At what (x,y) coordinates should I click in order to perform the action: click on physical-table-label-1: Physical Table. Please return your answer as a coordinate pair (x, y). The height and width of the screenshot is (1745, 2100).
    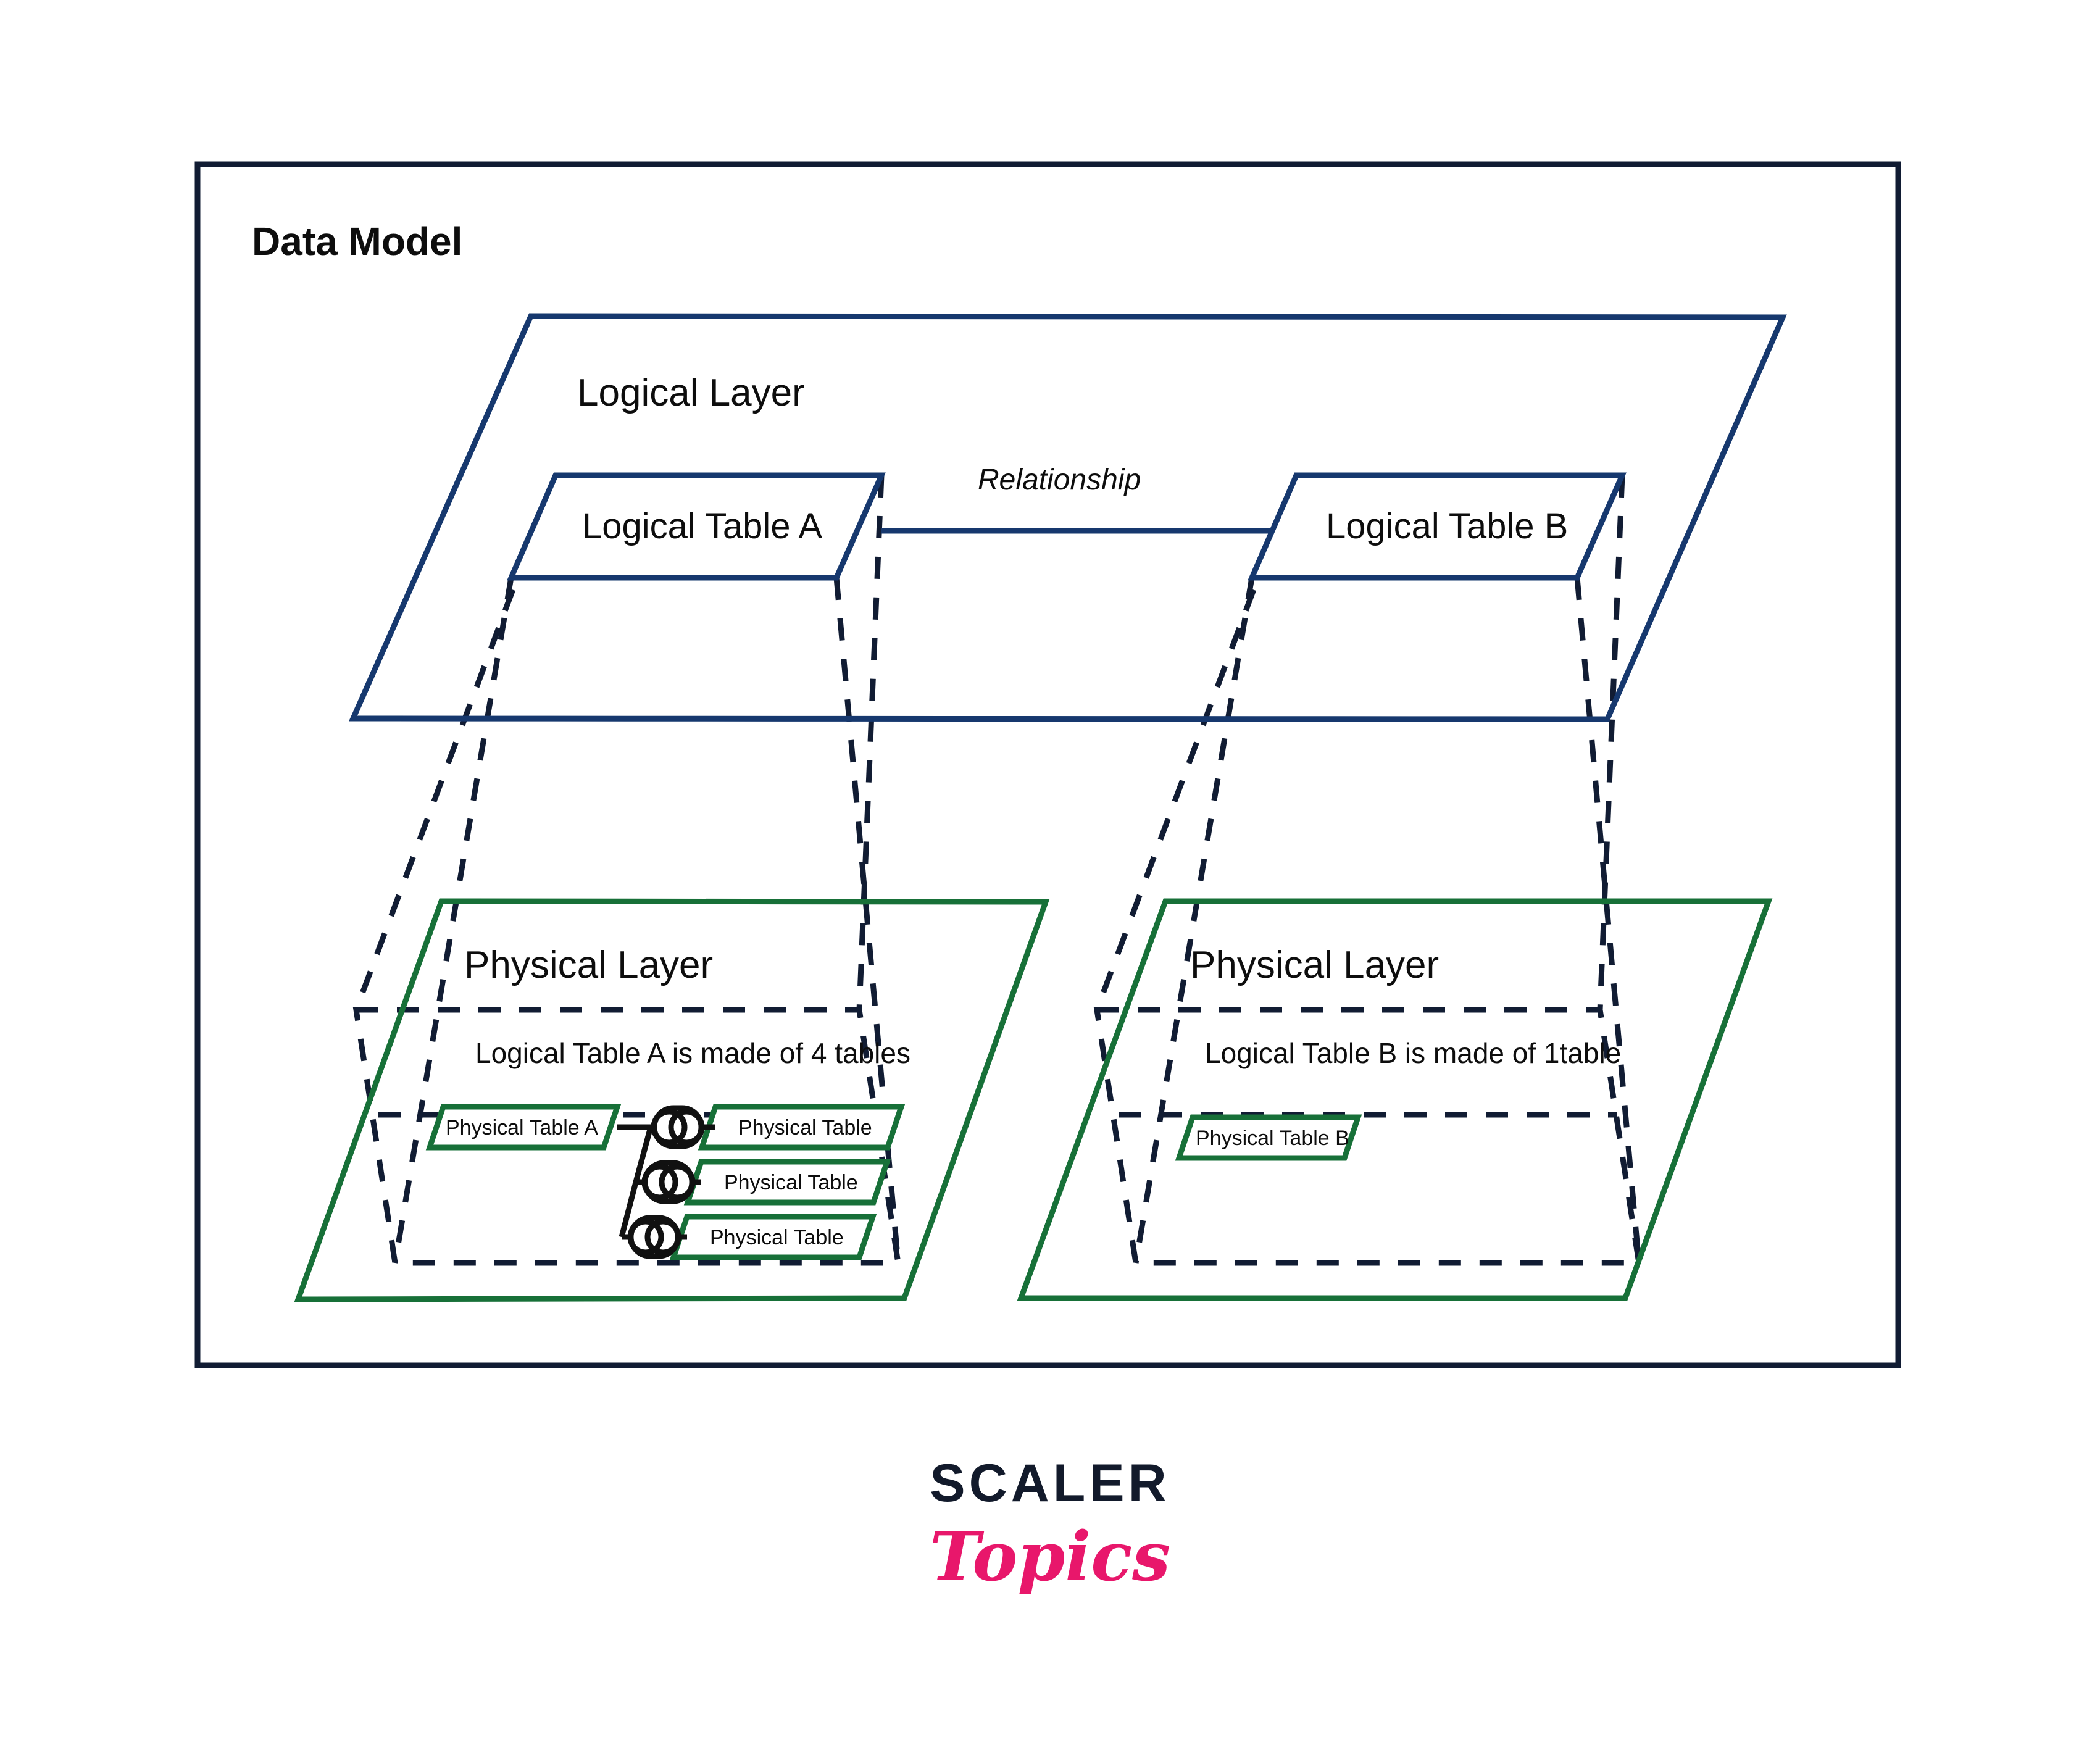
    Looking at the image, I should click on (805, 1127).